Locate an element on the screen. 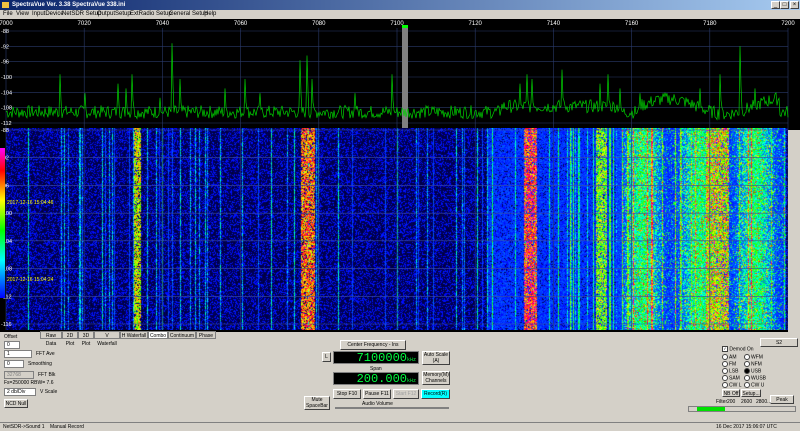  mode-sam: SAM is located at coordinates (731, 378).